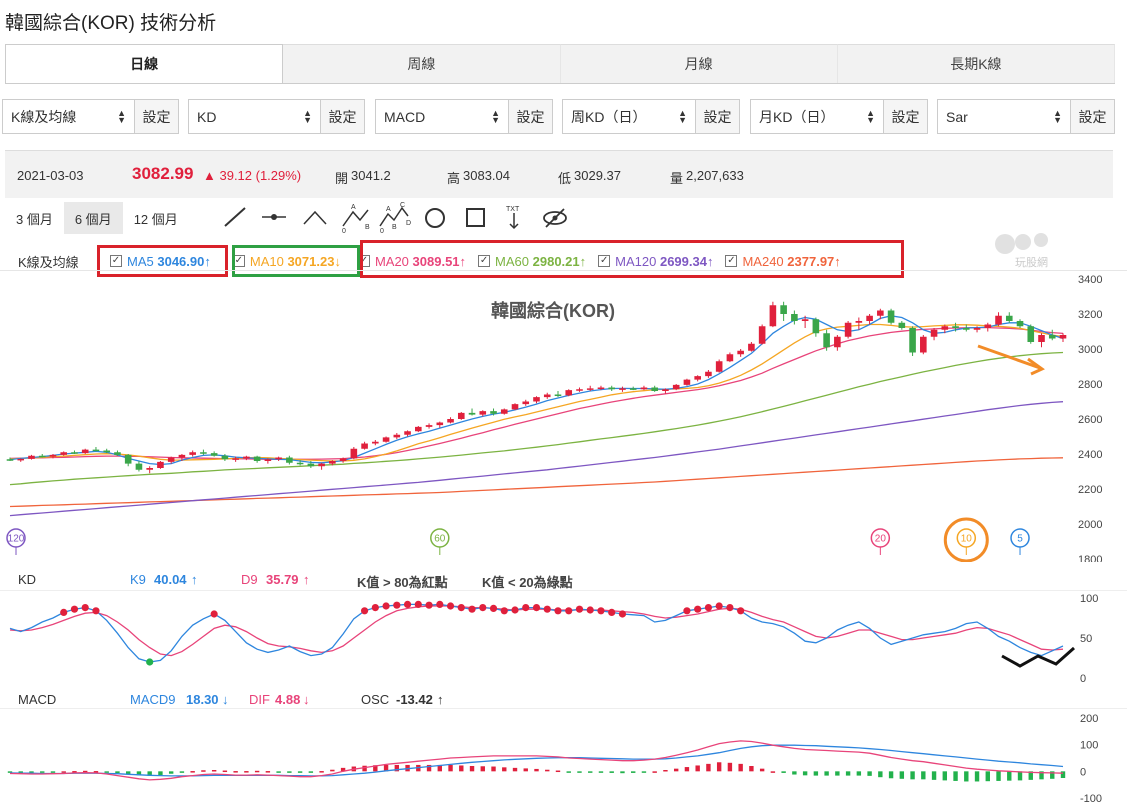  What do you see at coordinates (555, 218) in the screenshot?
I see `hide-eye-icon` at bounding box center [555, 218].